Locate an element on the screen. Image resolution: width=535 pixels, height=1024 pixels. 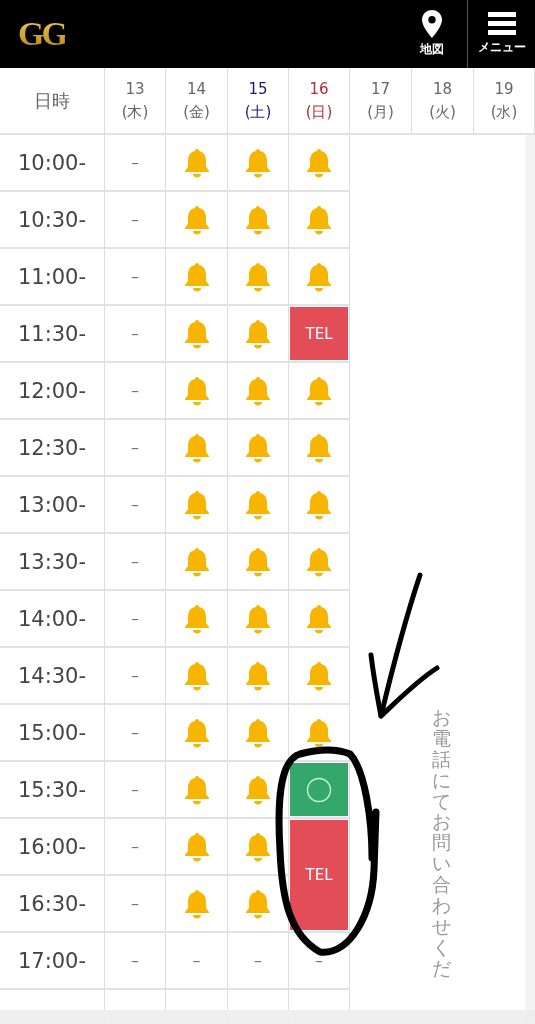
time-label: 17:00- is located at coordinates (52, 960).